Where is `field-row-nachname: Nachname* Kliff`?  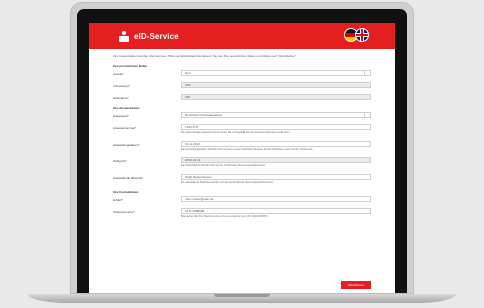
field-row-nachname: Nachname* Kliff is located at coordinates (242, 97).